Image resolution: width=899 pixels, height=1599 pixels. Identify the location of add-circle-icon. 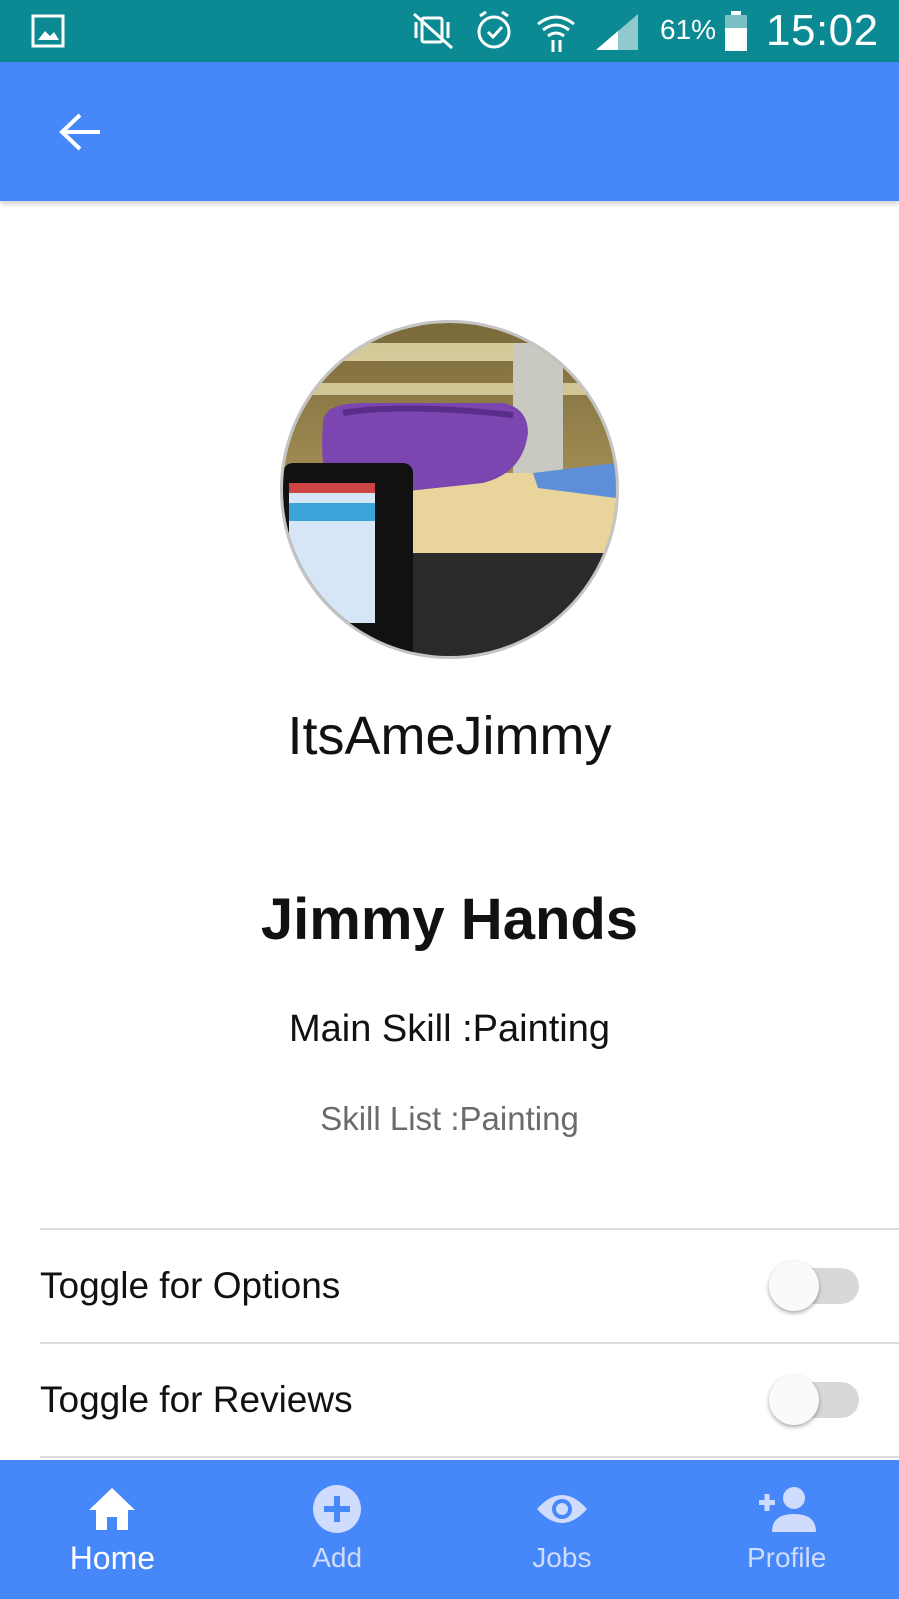
(337, 1509).